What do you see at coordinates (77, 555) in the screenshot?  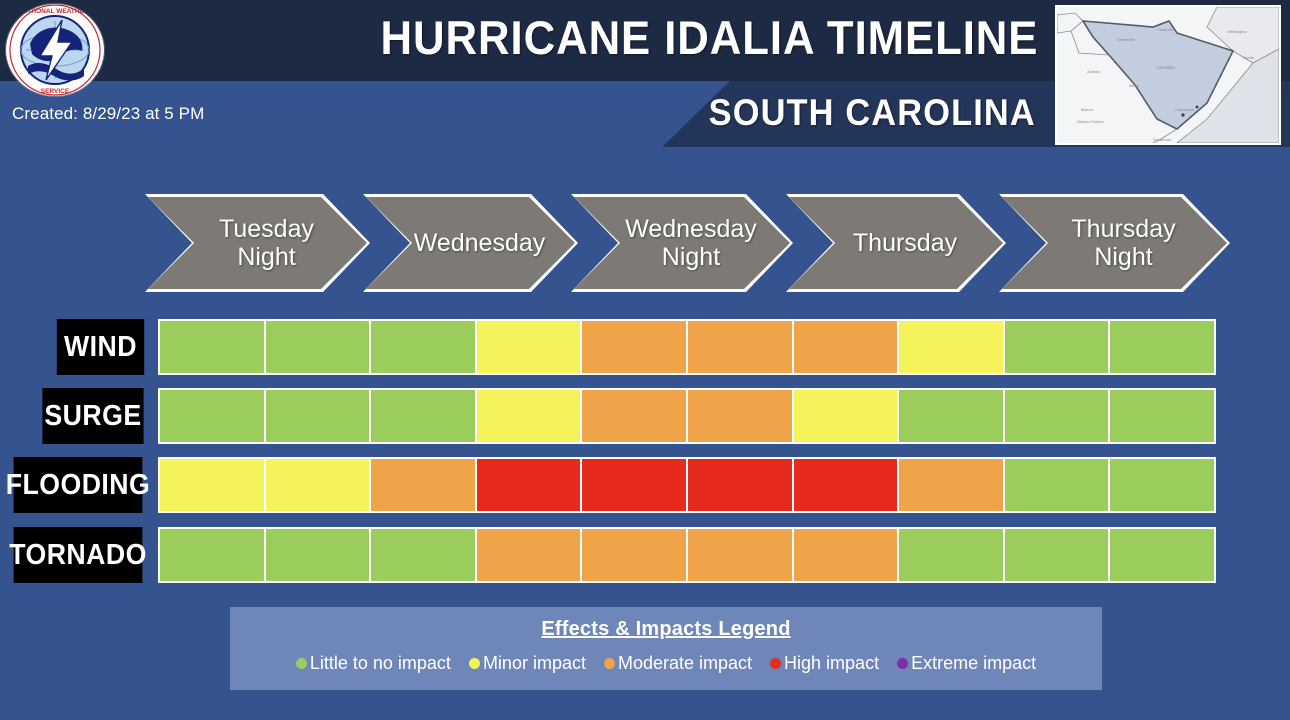 I see `hazard-label-tornado: TORNADO` at bounding box center [77, 555].